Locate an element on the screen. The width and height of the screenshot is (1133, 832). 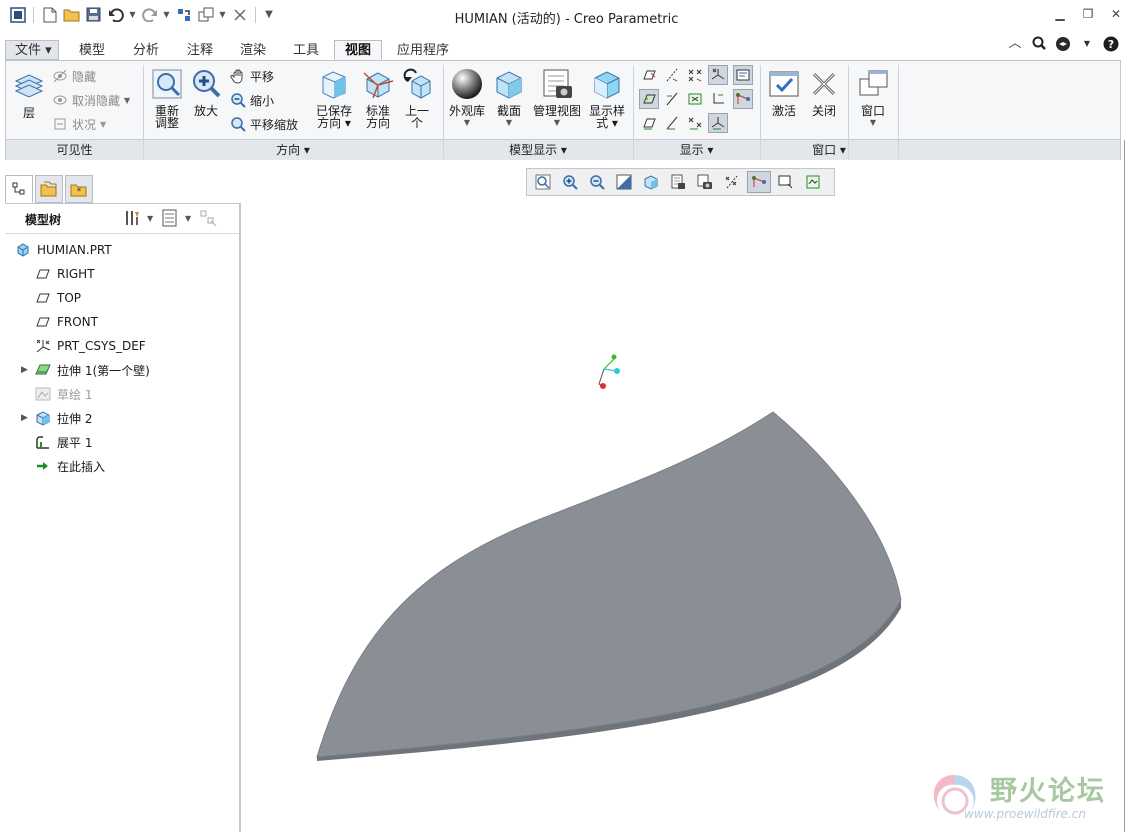
csys-tag-toggle is located at coordinates (718, 99).